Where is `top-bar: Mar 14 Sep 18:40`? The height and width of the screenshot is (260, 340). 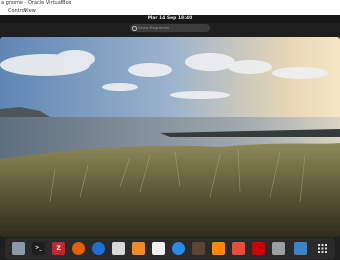
top-bar: Mar 14 Sep 18:40 is located at coordinates (170, 19).